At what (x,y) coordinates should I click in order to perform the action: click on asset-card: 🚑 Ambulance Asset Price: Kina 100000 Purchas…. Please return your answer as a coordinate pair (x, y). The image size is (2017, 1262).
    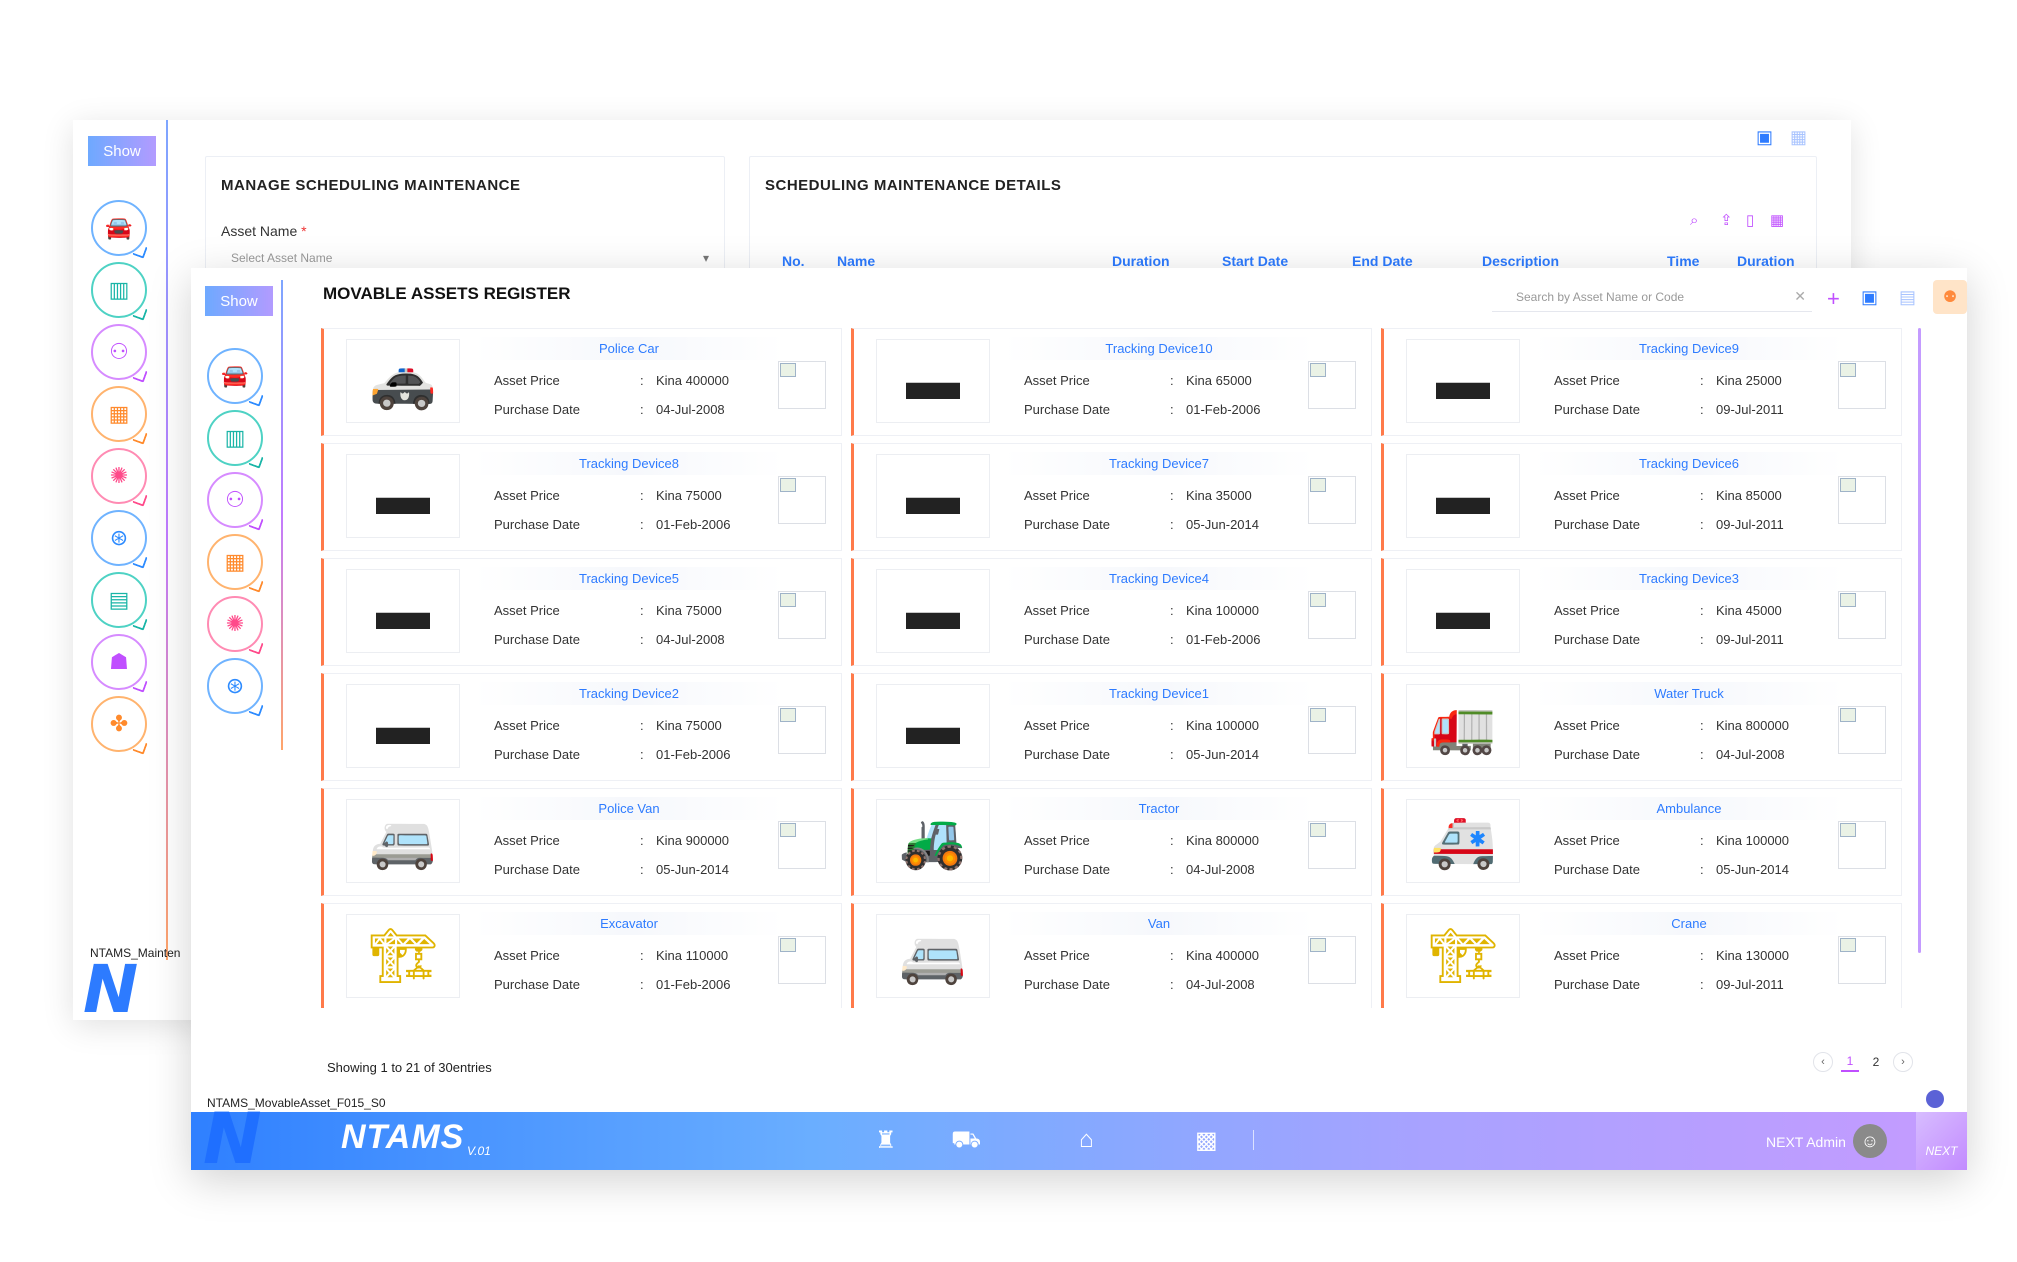
    Looking at the image, I should click on (1641, 842).